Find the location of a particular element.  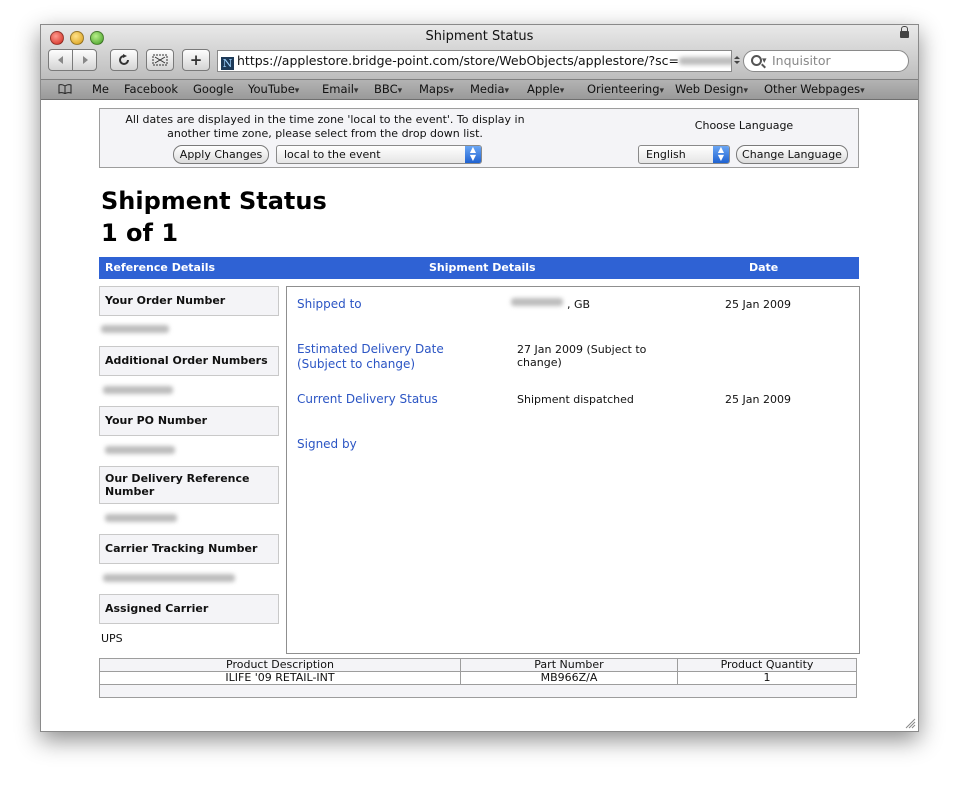

bookmark-label: Orienteering is located at coordinates (623, 89).